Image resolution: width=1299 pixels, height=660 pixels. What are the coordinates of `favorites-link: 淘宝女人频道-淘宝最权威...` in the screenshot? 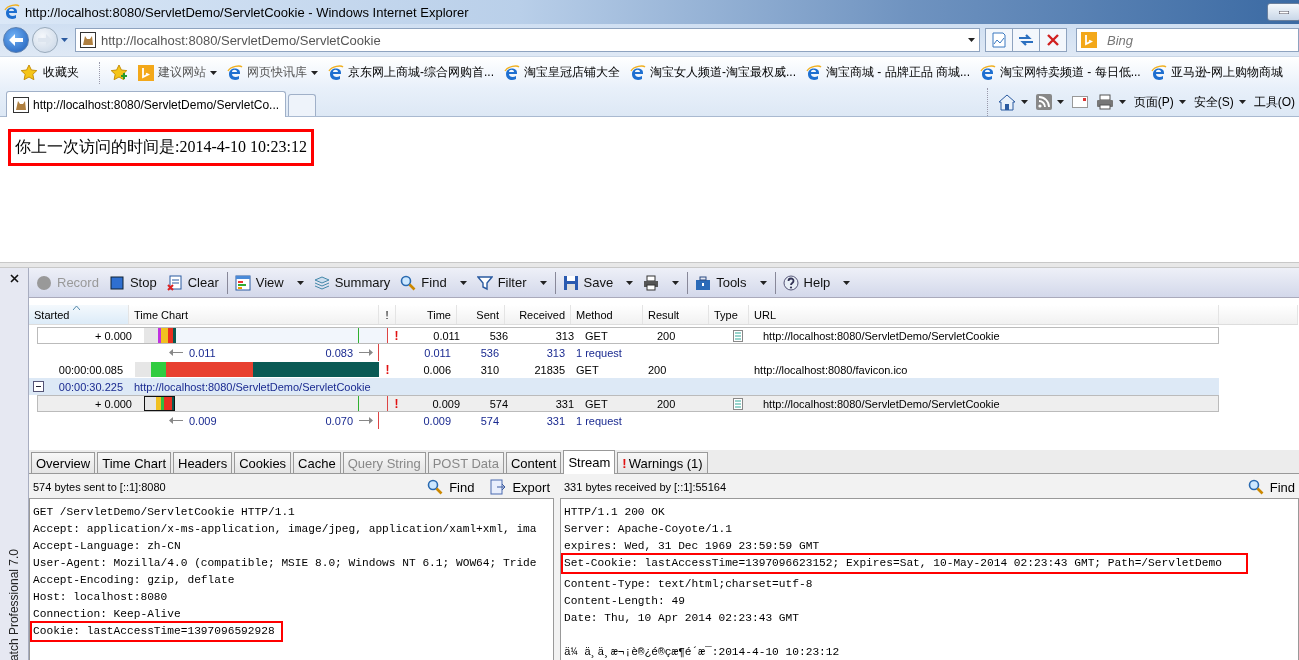 It's located at (713, 72).